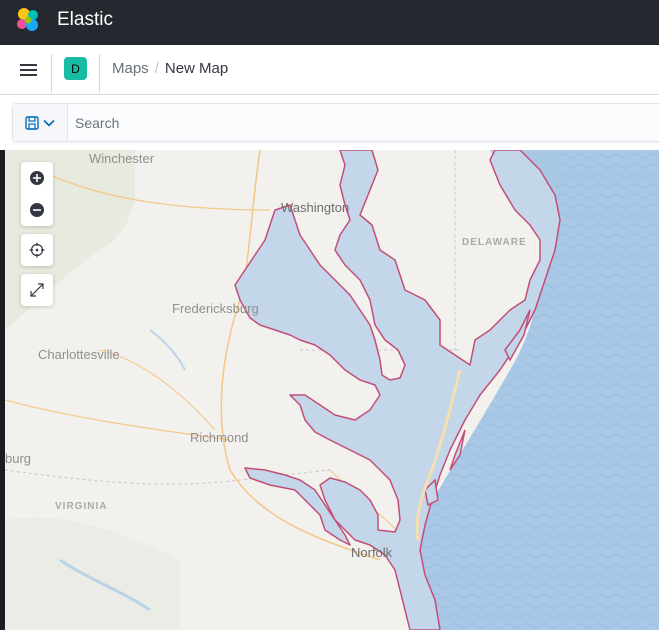 The width and height of the screenshot is (659, 630). Describe the element at coordinates (215, 308) in the screenshot. I see `map-label-fredericksburg: Fredericksburg` at that location.